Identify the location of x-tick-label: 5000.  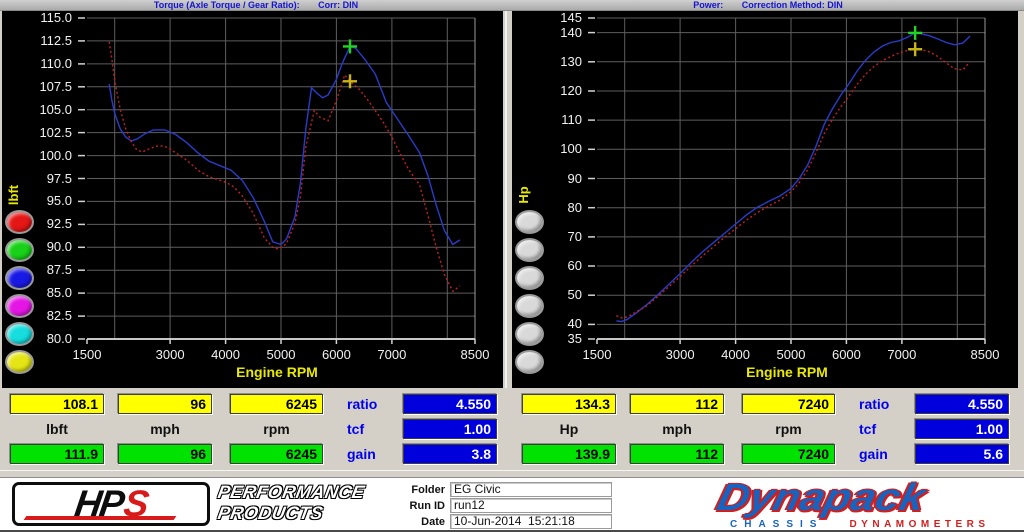
(281, 354).